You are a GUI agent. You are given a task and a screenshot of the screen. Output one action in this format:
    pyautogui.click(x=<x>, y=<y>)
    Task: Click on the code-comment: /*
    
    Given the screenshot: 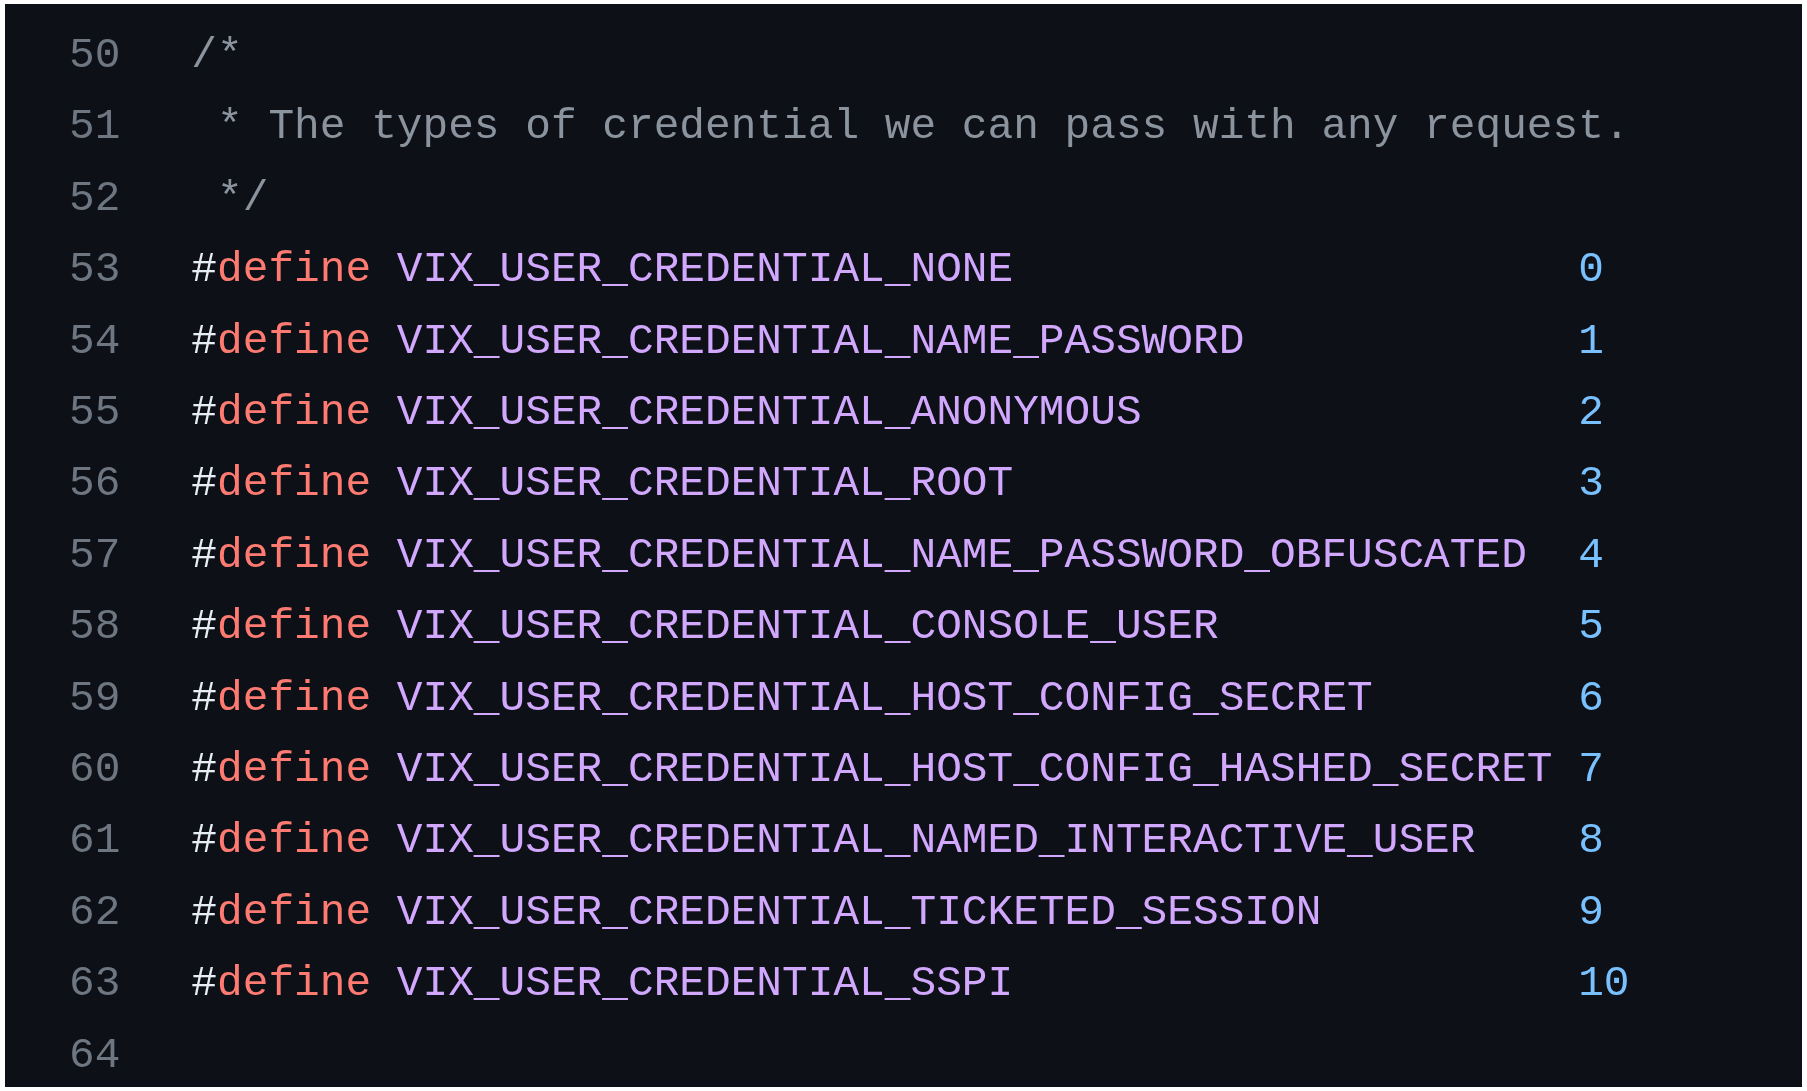 What is the action you would take?
    pyautogui.click(x=217, y=56)
    